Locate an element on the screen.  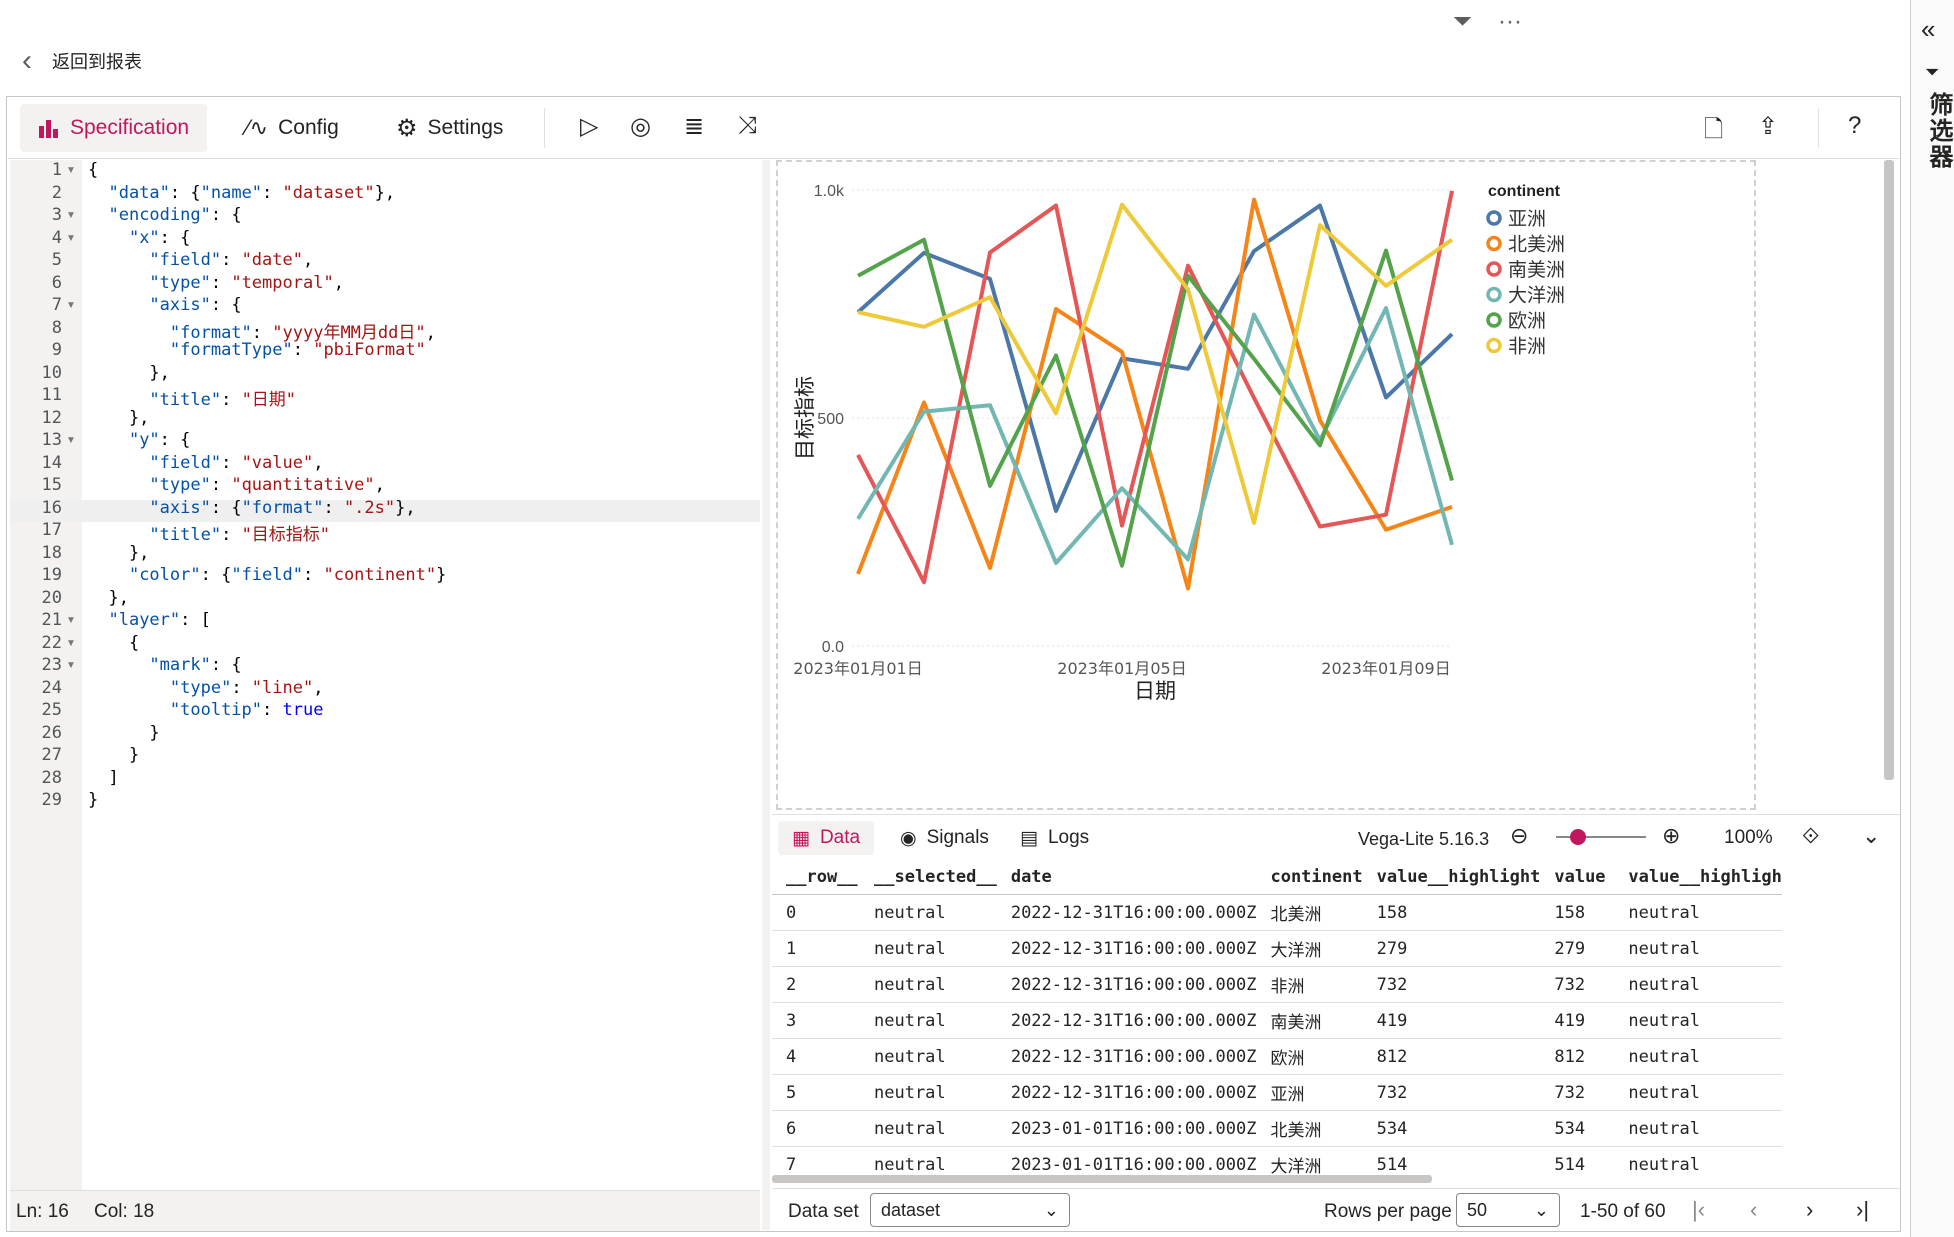
line-number: 12 is located at coordinates (51, 417).